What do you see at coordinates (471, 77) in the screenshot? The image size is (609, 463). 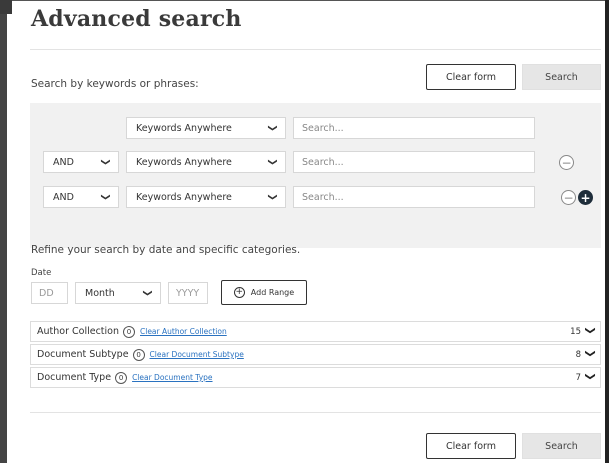 I see `clear-form-button-top: Clear form` at bounding box center [471, 77].